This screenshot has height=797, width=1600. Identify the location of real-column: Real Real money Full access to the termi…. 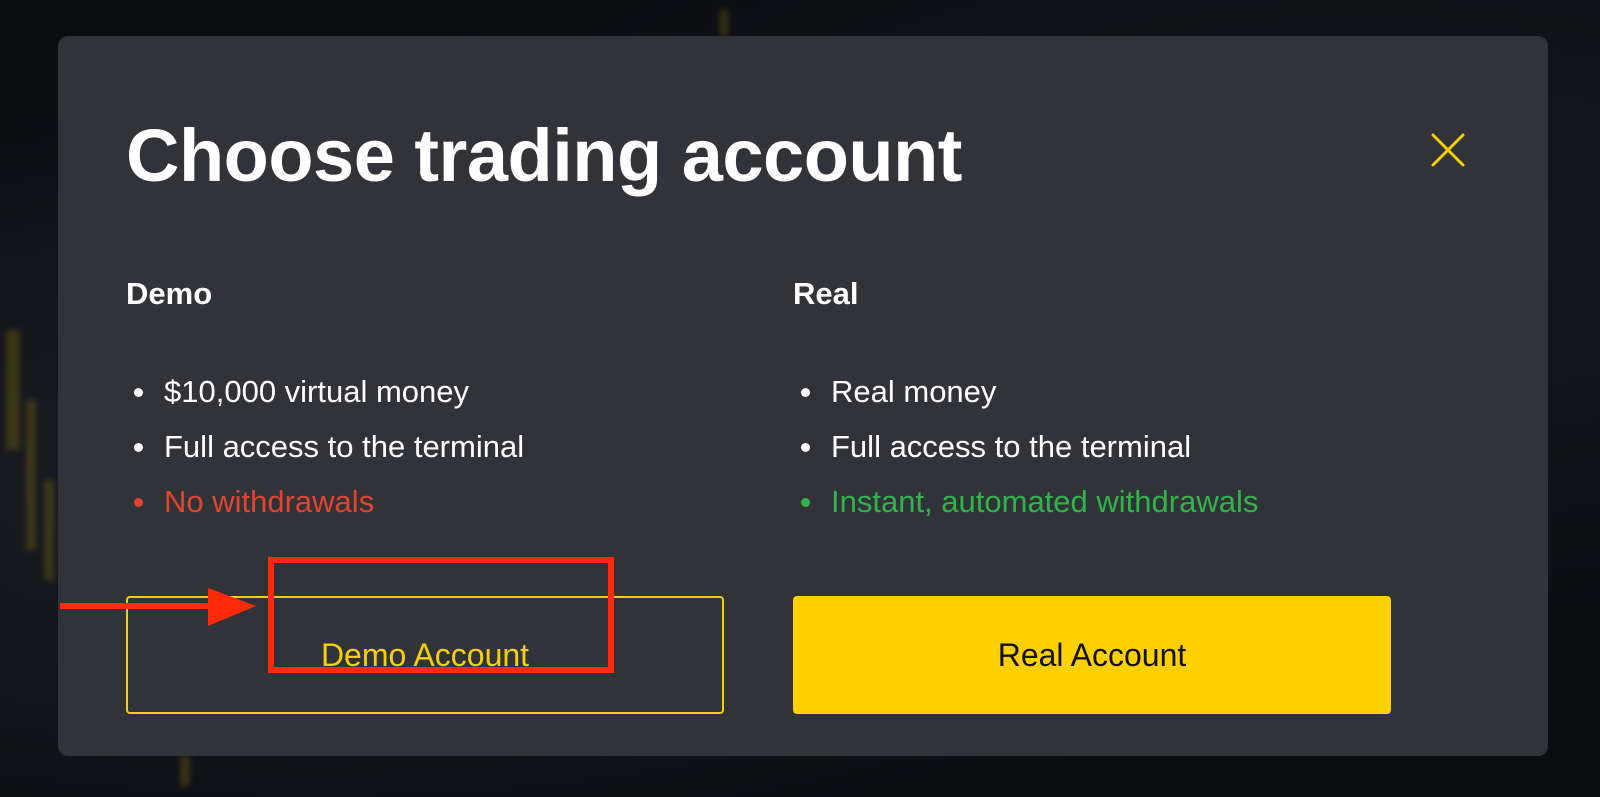
(1093, 402).